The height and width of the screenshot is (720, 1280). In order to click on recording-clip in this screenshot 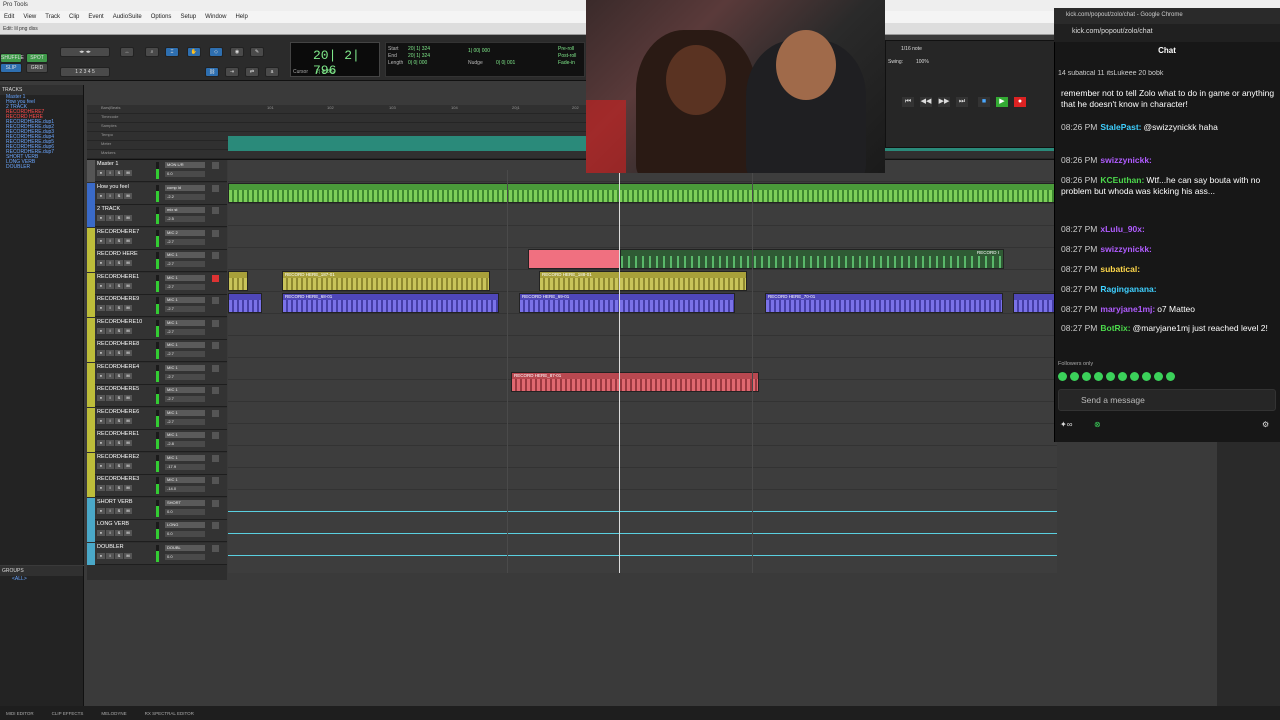, I will do `click(574, 259)`.